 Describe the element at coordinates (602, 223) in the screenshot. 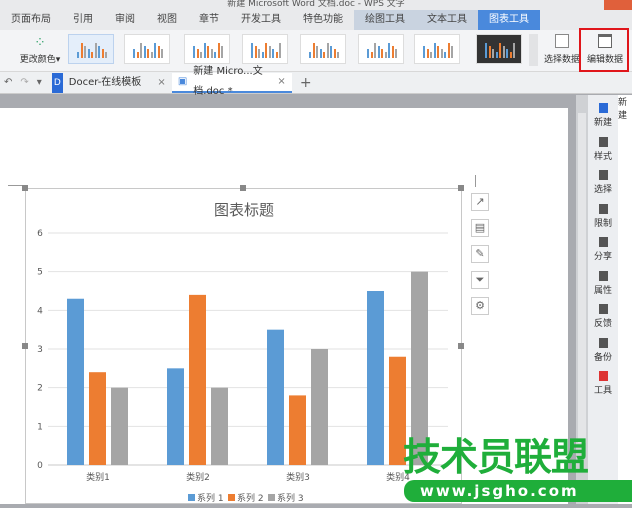

I see `side-item-label: 限制` at that location.